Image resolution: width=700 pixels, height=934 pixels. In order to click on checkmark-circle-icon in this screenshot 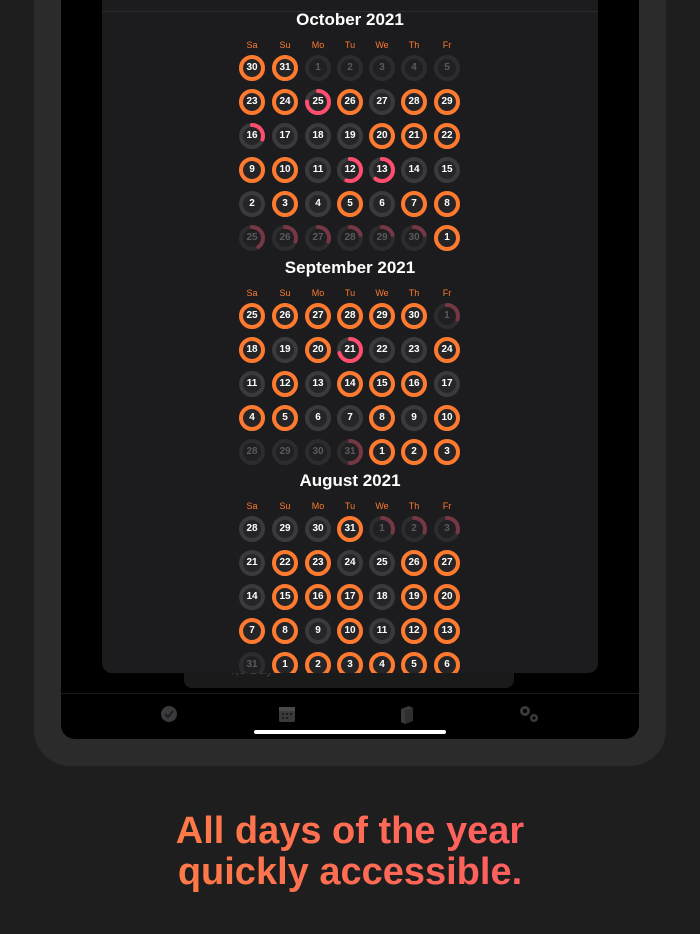, I will do `click(169, 714)`.